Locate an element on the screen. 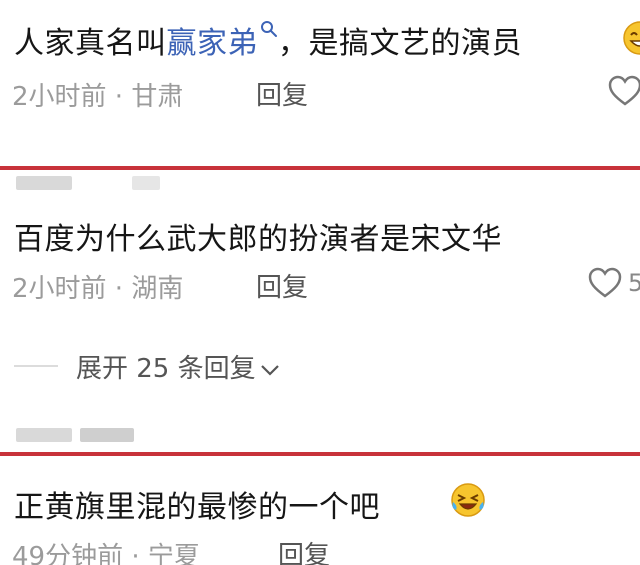 The height and width of the screenshot is (565, 640). comment-1-link-text: 赢家弟 is located at coordinates (213, 43).